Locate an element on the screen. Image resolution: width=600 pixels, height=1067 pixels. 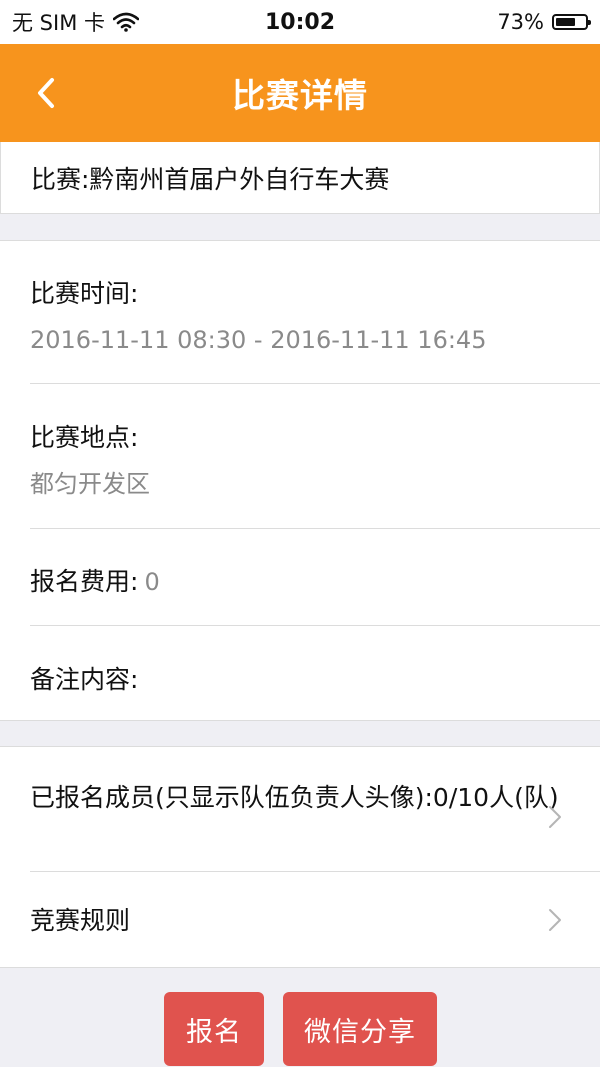
page-title: 比赛详情 is located at coordinates (300, 95).